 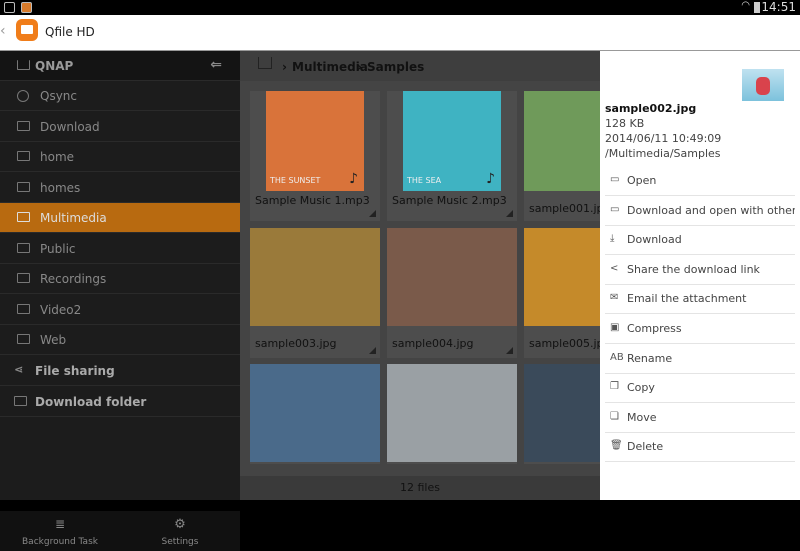 What do you see at coordinates (614, 268) in the screenshot?
I see `share-icon: <` at bounding box center [614, 268].